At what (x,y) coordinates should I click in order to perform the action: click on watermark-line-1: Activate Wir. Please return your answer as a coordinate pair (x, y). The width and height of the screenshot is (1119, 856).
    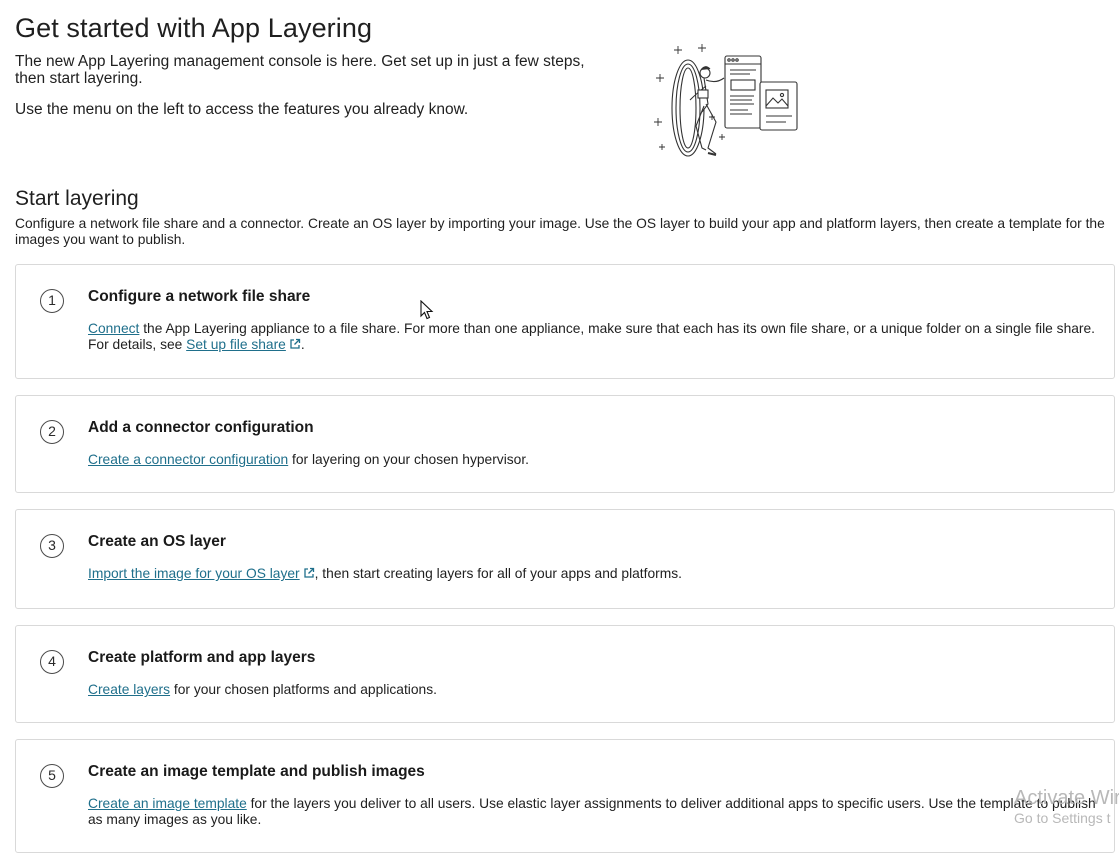
    Looking at the image, I should click on (1066, 798).